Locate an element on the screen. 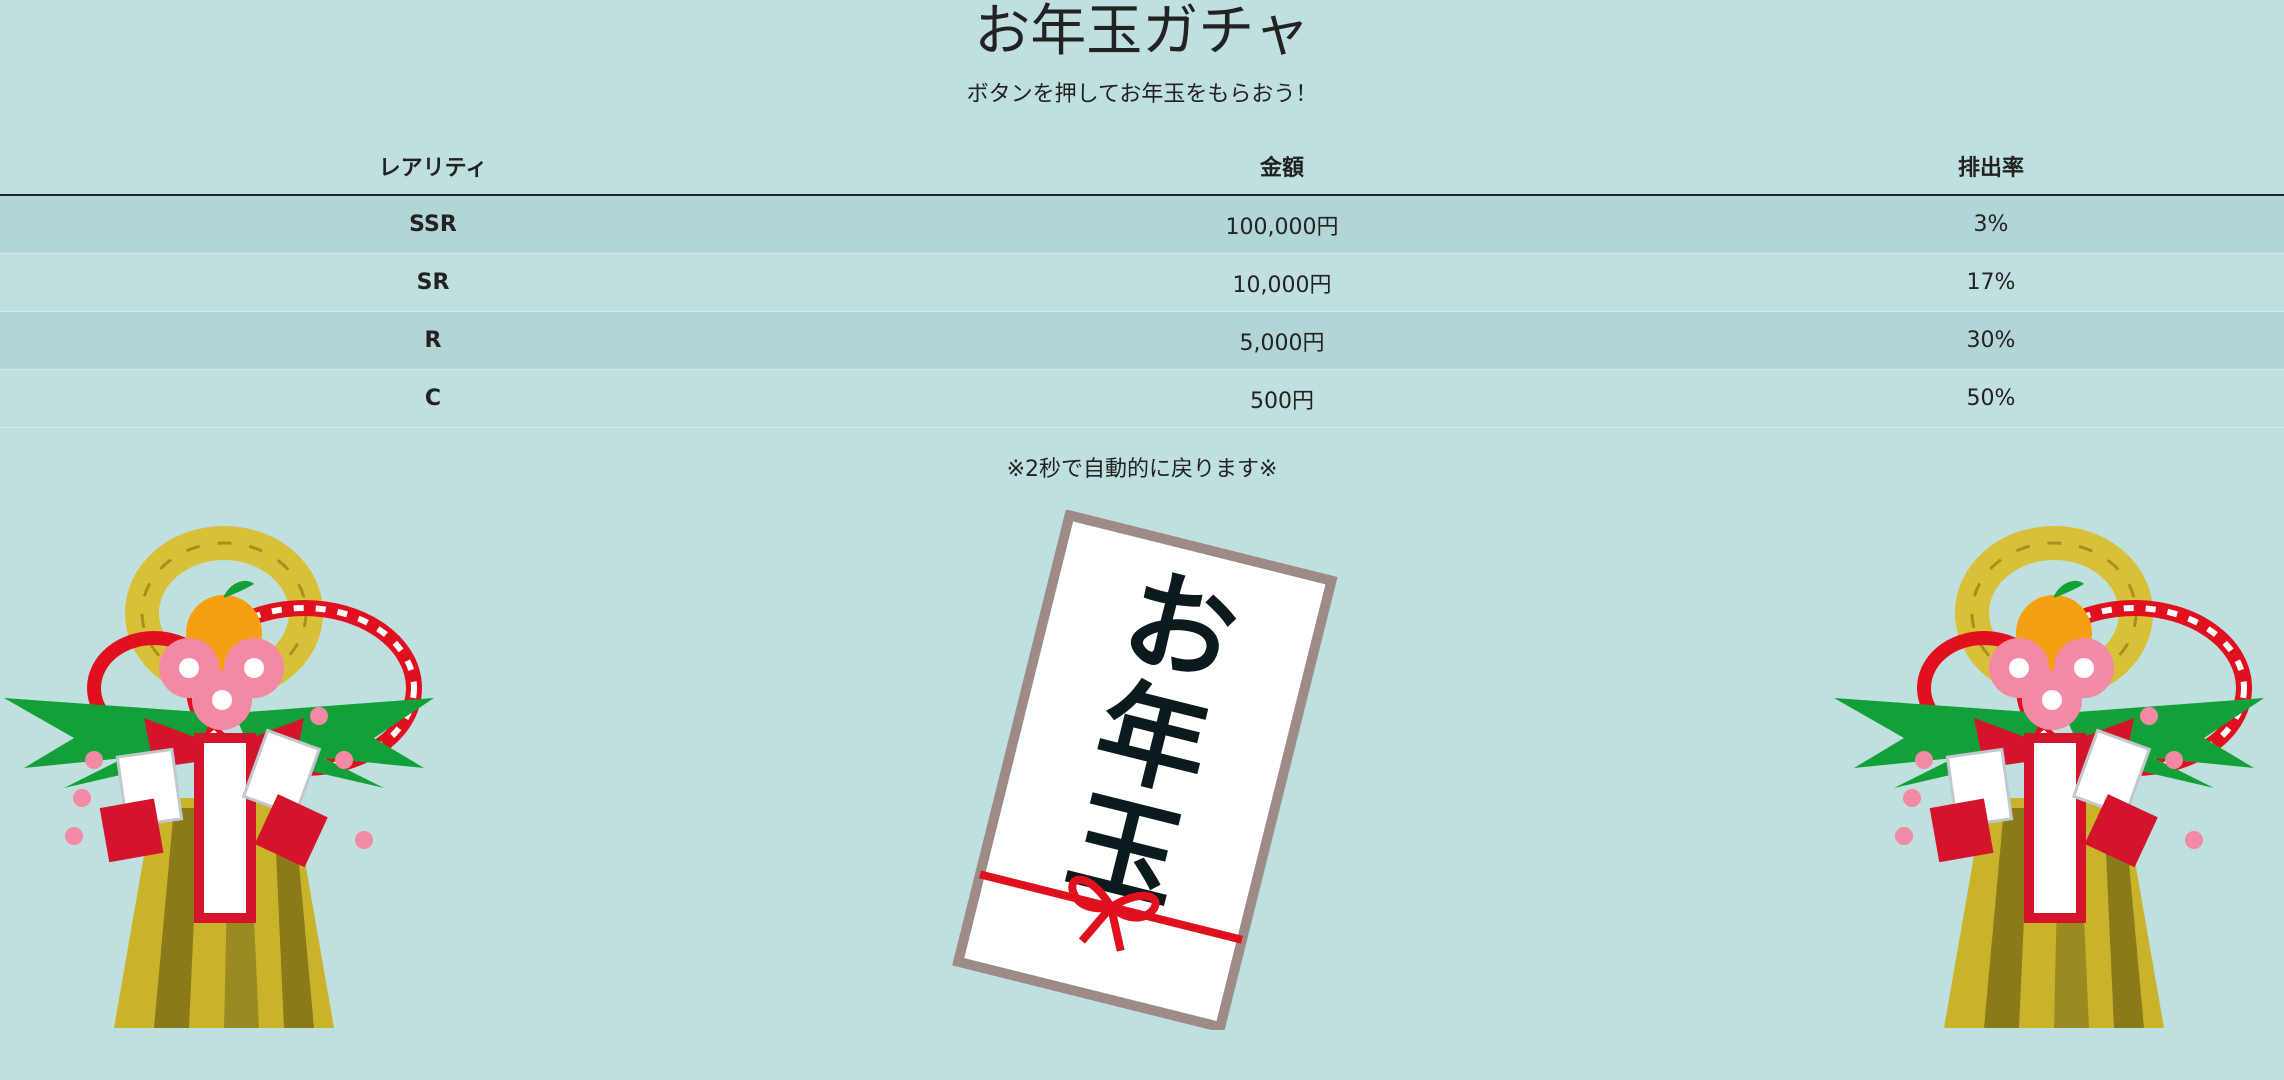  page-title: お年玉ガチャ is located at coordinates (1142, 32).